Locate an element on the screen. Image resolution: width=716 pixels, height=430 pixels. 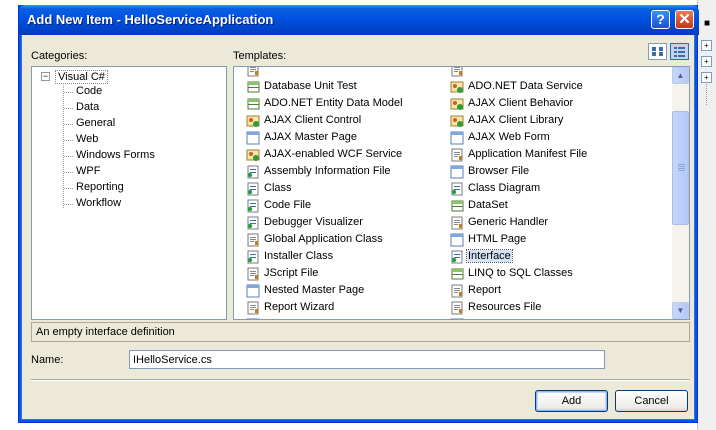
collapse-icon: − is located at coordinates (45, 76).